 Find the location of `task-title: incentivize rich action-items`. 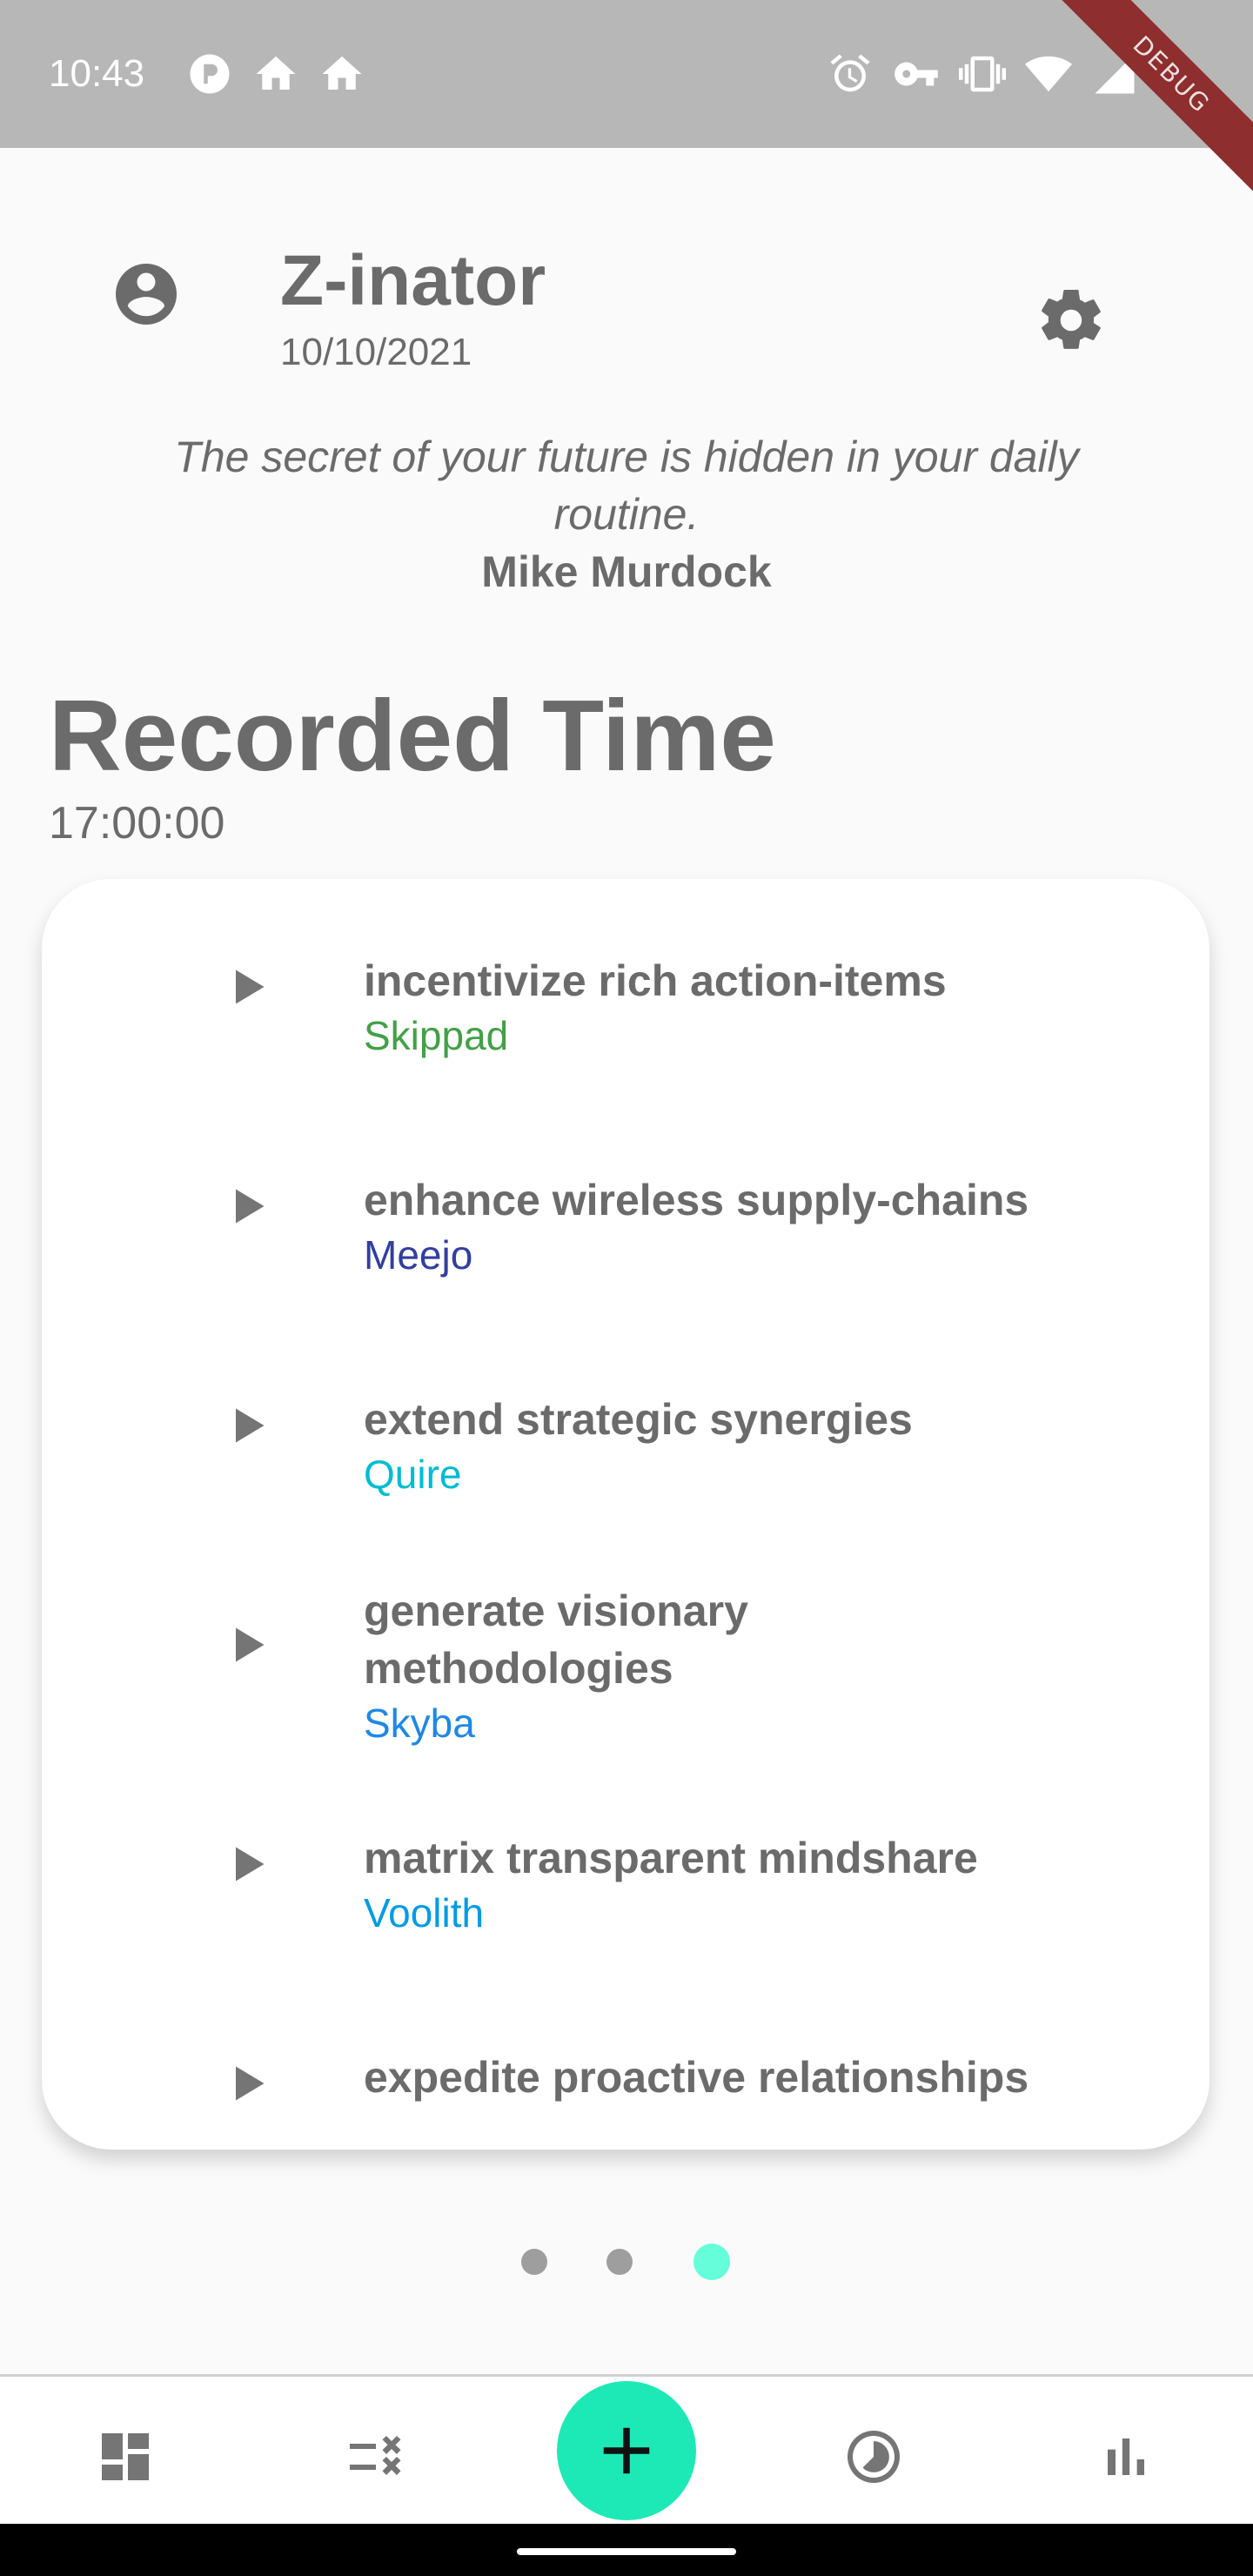

task-title: incentivize rich action-items is located at coordinates (655, 980).